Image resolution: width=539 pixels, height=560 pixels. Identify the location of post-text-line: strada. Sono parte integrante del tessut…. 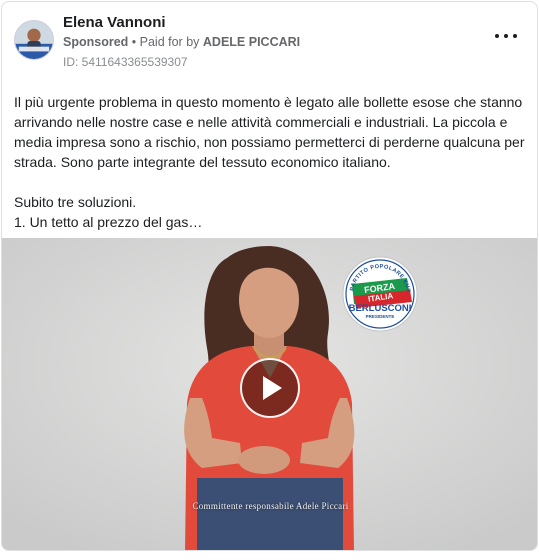
(202, 162).